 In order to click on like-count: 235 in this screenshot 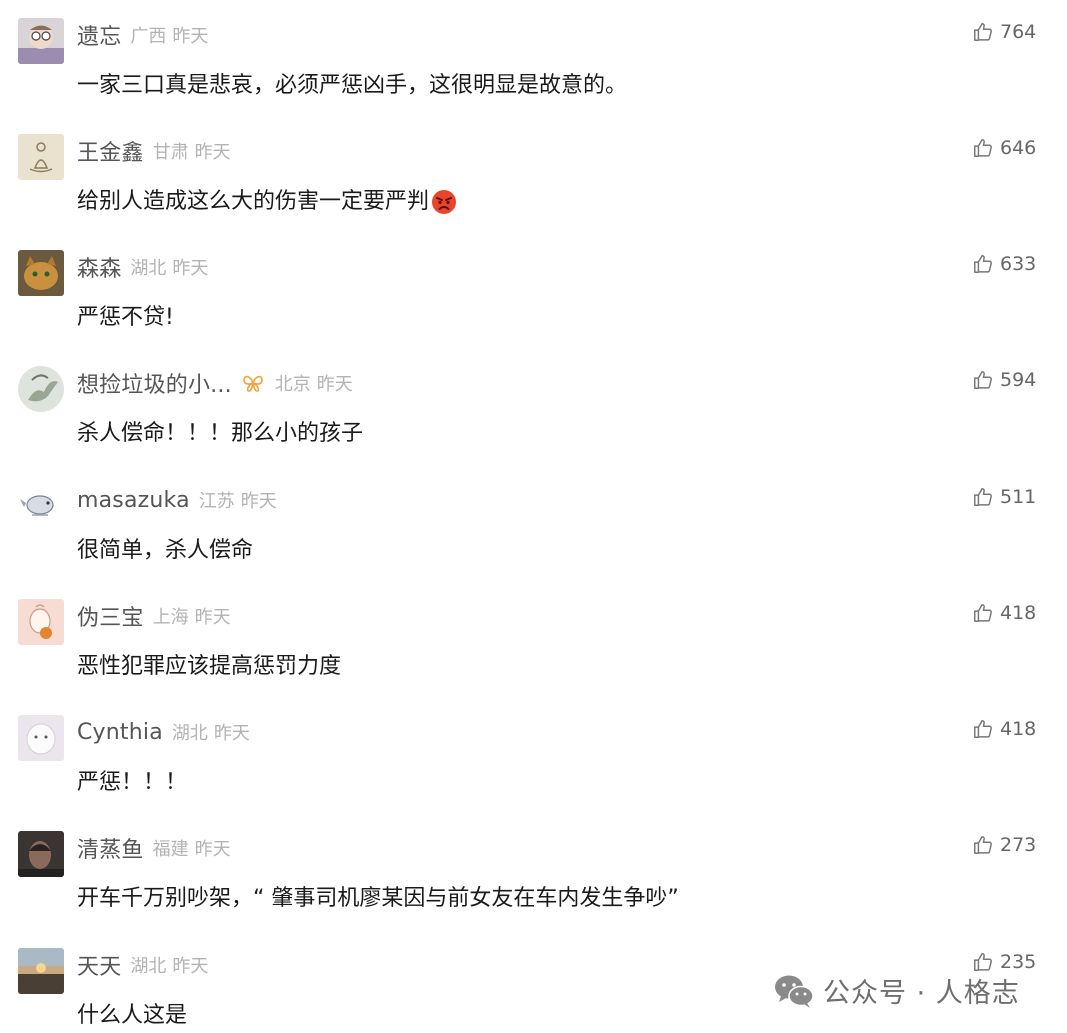, I will do `click(1018, 962)`.